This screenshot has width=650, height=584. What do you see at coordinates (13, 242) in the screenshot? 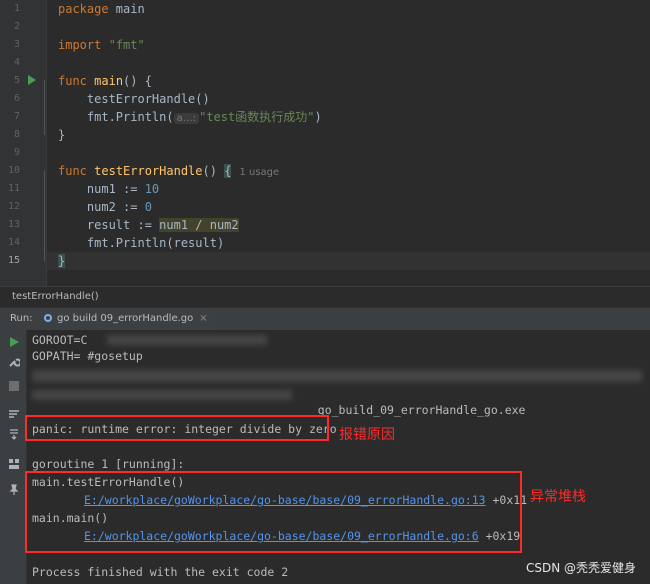
I see `line-number: 14` at bounding box center [13, 242].